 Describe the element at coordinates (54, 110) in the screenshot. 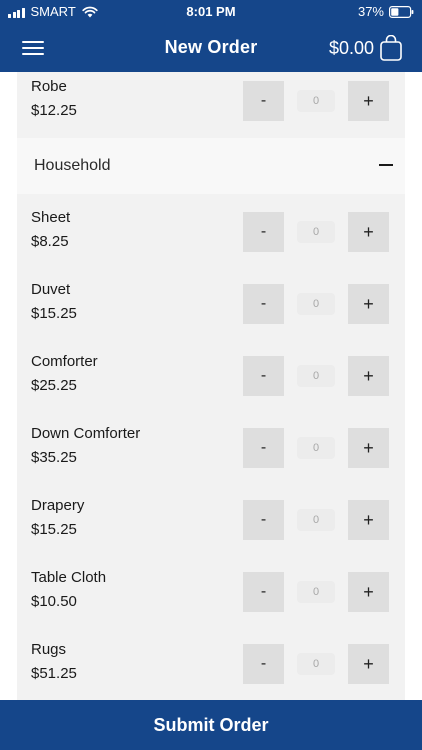

I see `item-price: $12.25` at that location.